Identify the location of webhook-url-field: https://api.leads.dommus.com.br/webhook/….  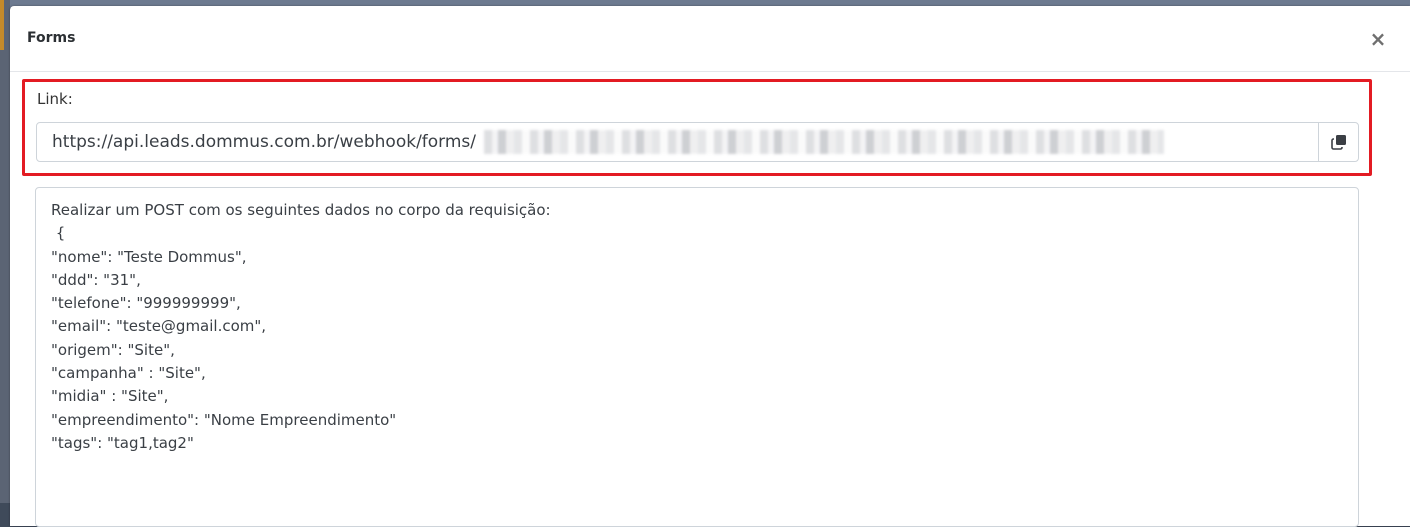
(677, 142).